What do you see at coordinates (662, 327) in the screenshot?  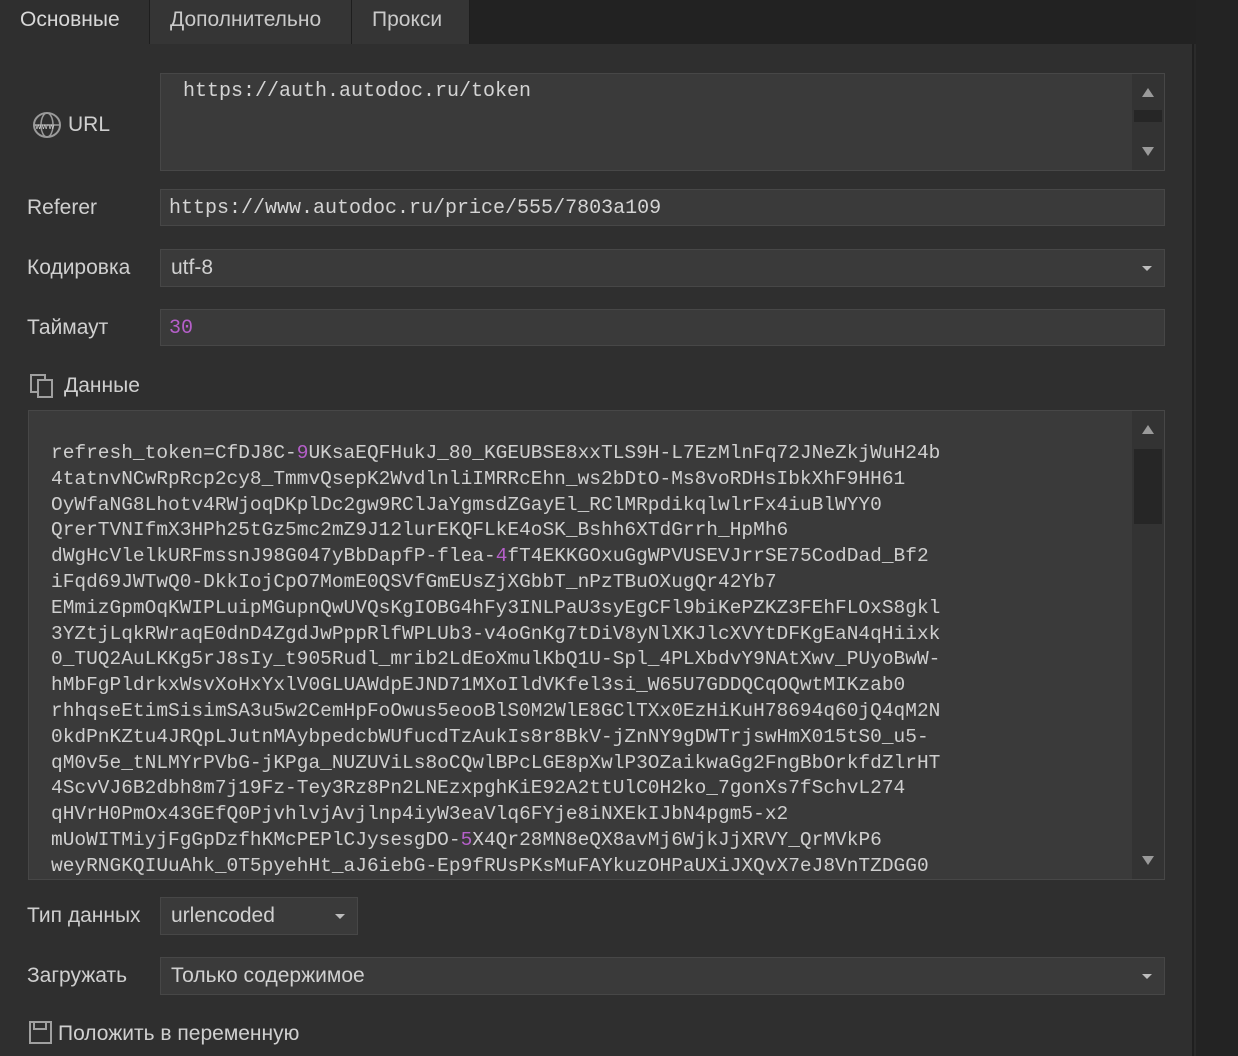 I see `timeout-field: 30` at bounding box center [662, 327].